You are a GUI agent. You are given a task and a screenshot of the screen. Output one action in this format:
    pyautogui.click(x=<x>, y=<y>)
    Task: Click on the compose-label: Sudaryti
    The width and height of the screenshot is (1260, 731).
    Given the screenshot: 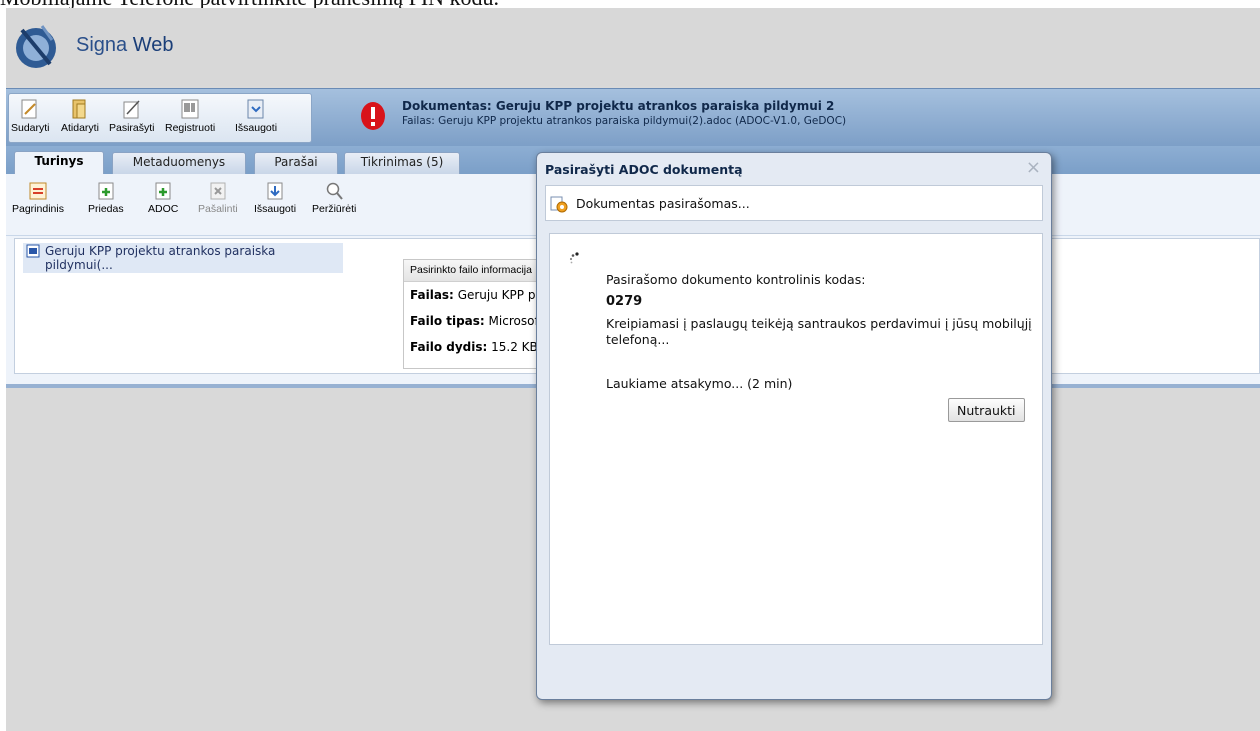 What is the action you would take?
    pyautogui.click(x=30, y=128)
    